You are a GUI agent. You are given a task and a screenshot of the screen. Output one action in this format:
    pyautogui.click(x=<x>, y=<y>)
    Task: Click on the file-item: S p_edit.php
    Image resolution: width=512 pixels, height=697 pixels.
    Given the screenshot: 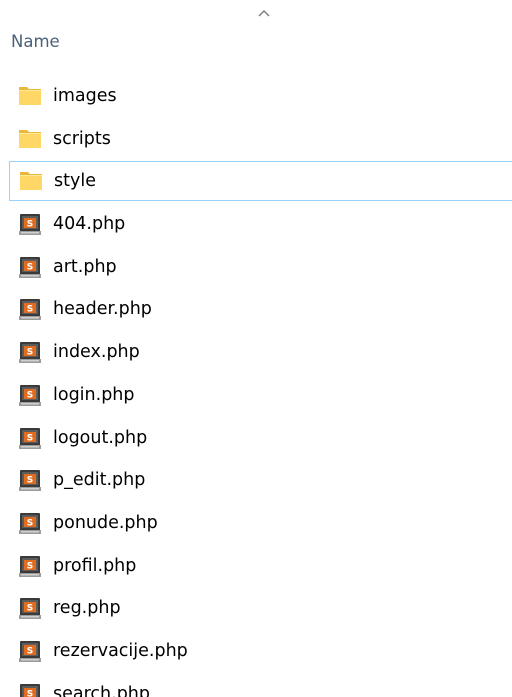 What is the action you would take?
    pyautogui.click(x=256, y=480)
    